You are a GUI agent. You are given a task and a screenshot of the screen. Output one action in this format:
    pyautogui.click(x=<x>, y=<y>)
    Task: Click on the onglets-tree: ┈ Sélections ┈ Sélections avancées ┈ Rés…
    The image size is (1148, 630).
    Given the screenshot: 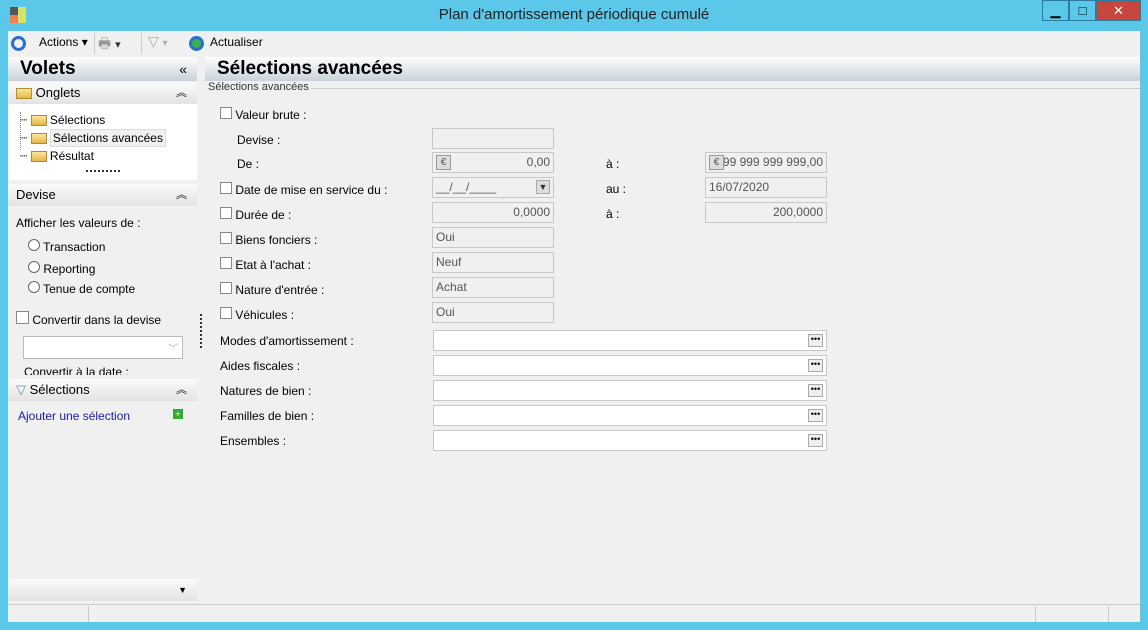 What is the action you would take?
    pyautogui.click(x=102, y=142)
    